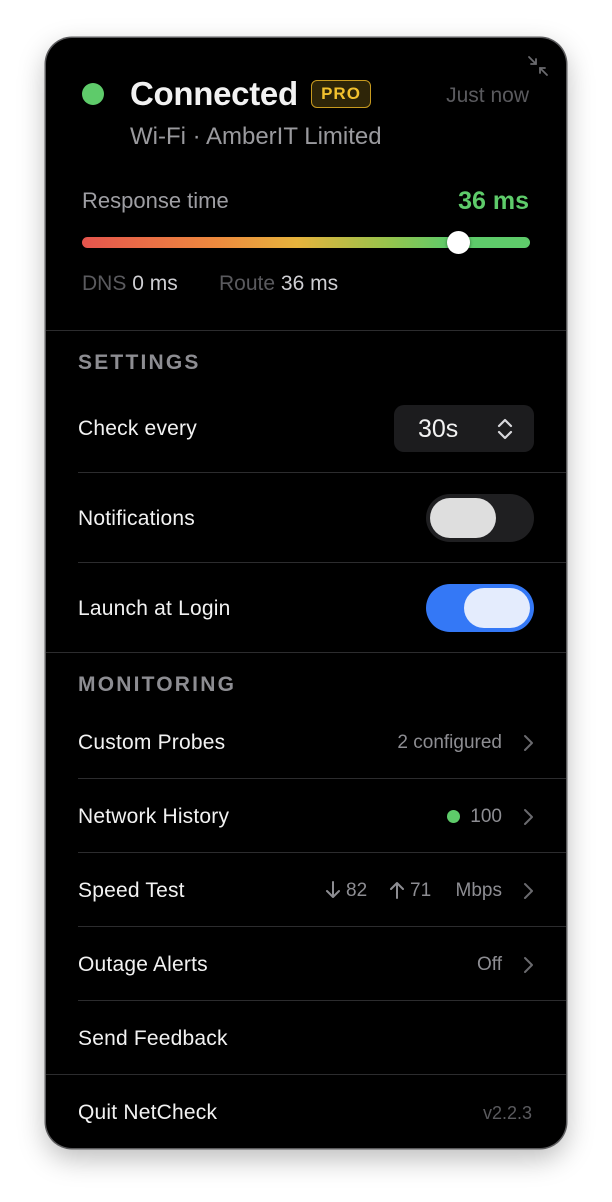 The height and width of the screenshot is (1202, 612). I want to click on check-every-label: Check every, so click(137, 428).